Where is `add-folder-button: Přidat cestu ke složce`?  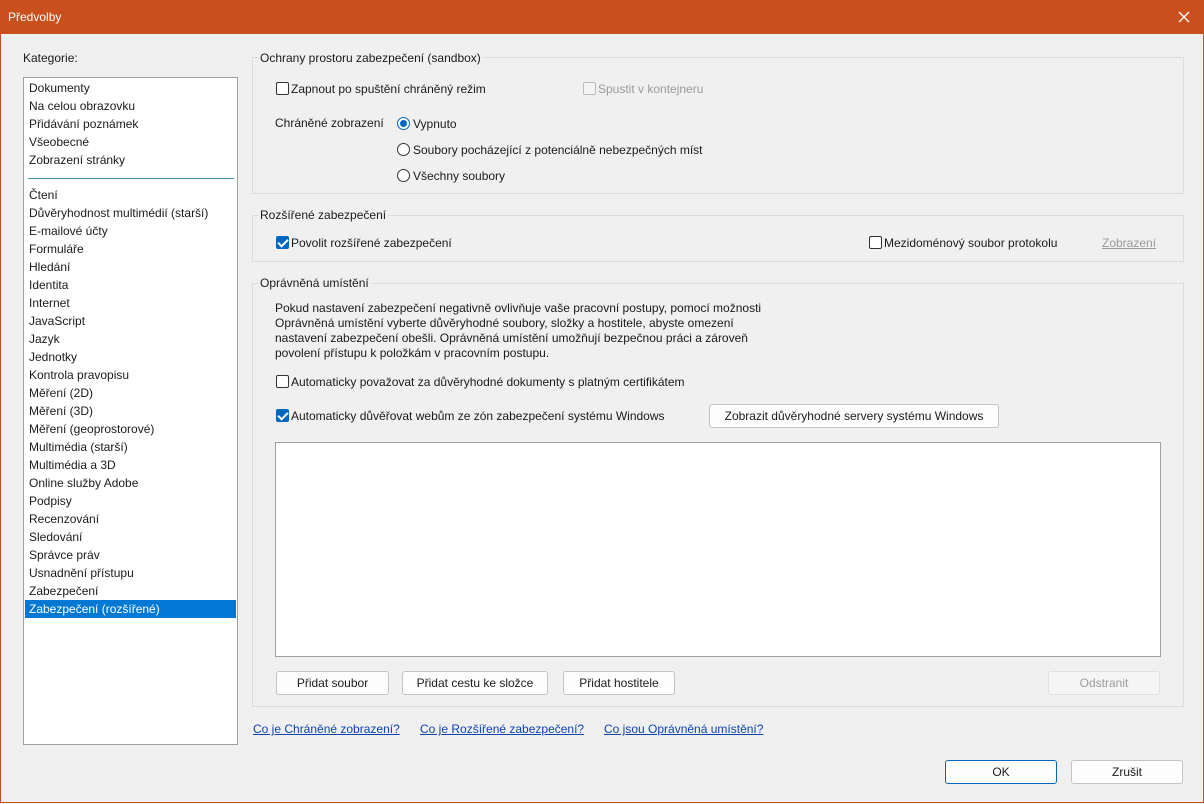 add-folder-button: Přidat cestu ke složce is located at coordinates (475, 683).